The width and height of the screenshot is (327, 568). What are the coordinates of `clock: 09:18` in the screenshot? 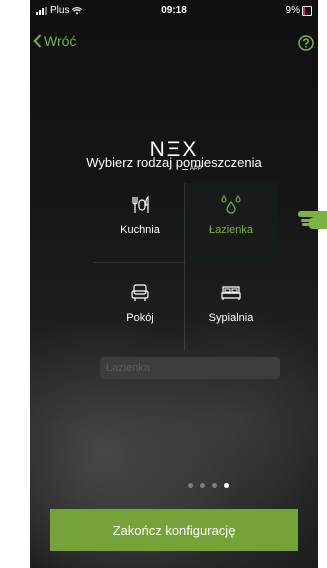 It's located at (174, 10).